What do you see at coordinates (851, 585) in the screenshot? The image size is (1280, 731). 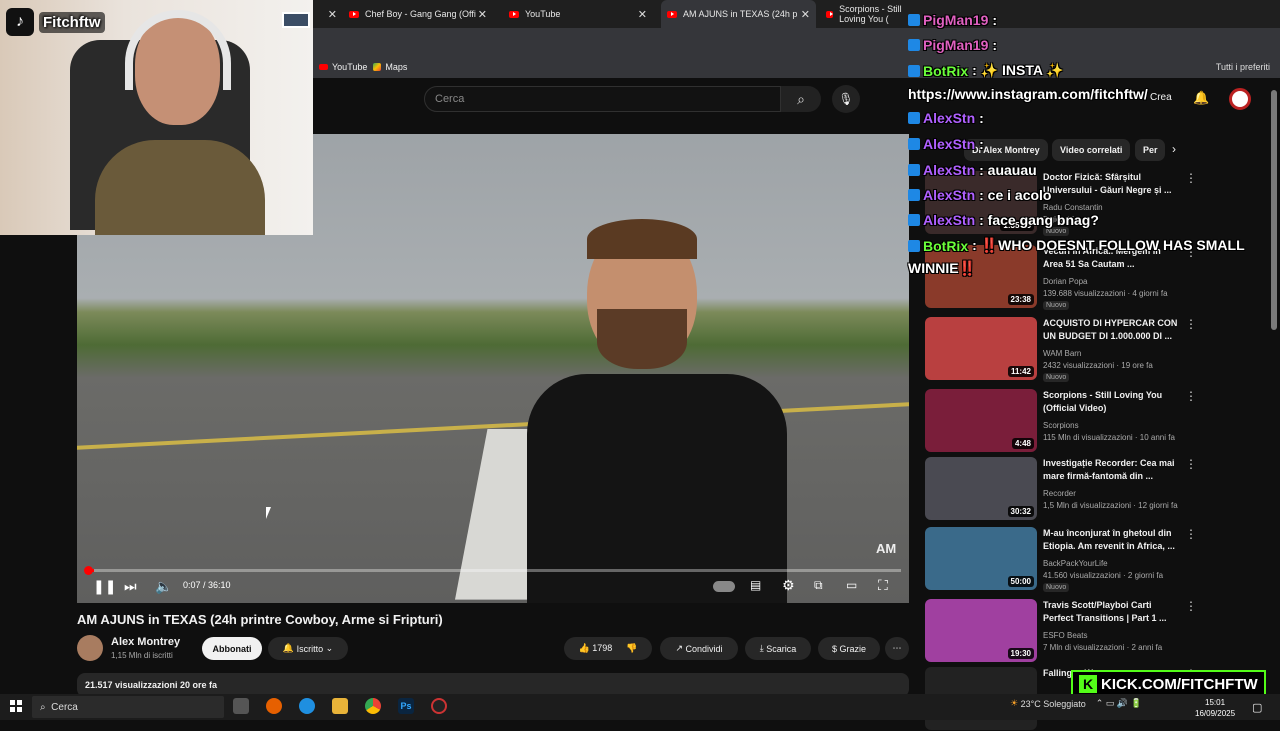 I see `theater-mode-icon: ▭` at bounding box center [851, 585].